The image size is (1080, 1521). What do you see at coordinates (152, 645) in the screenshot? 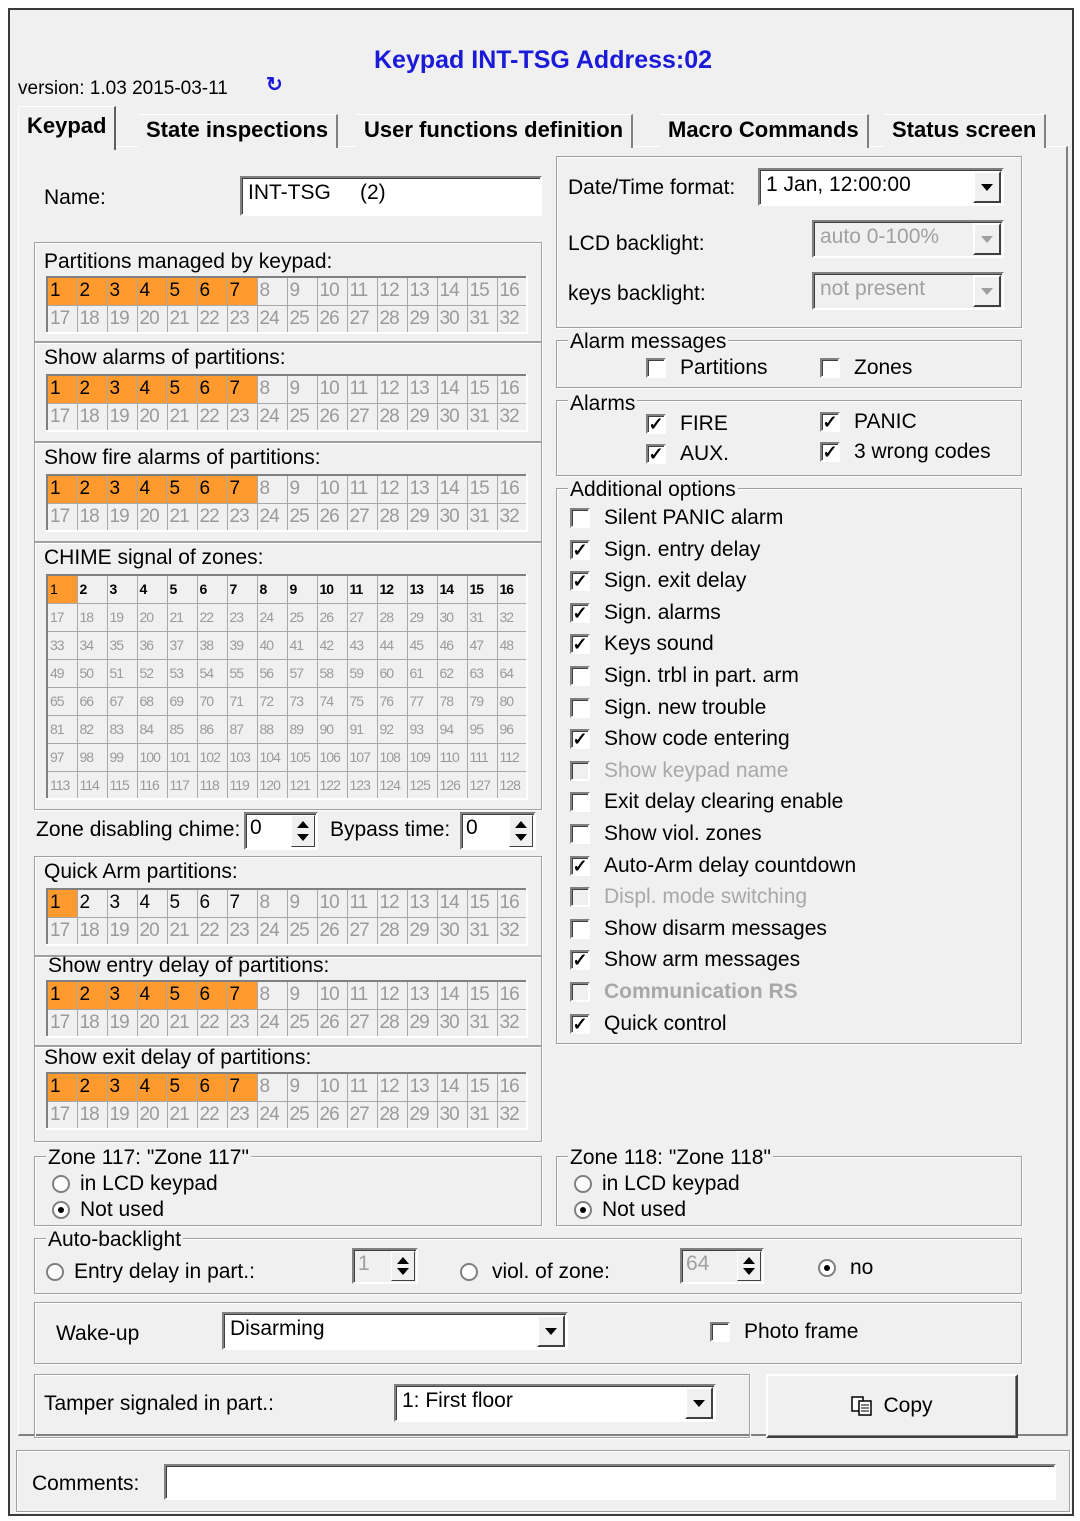
I see `zone-cell-36: 36` at bounding box center [152, 645].